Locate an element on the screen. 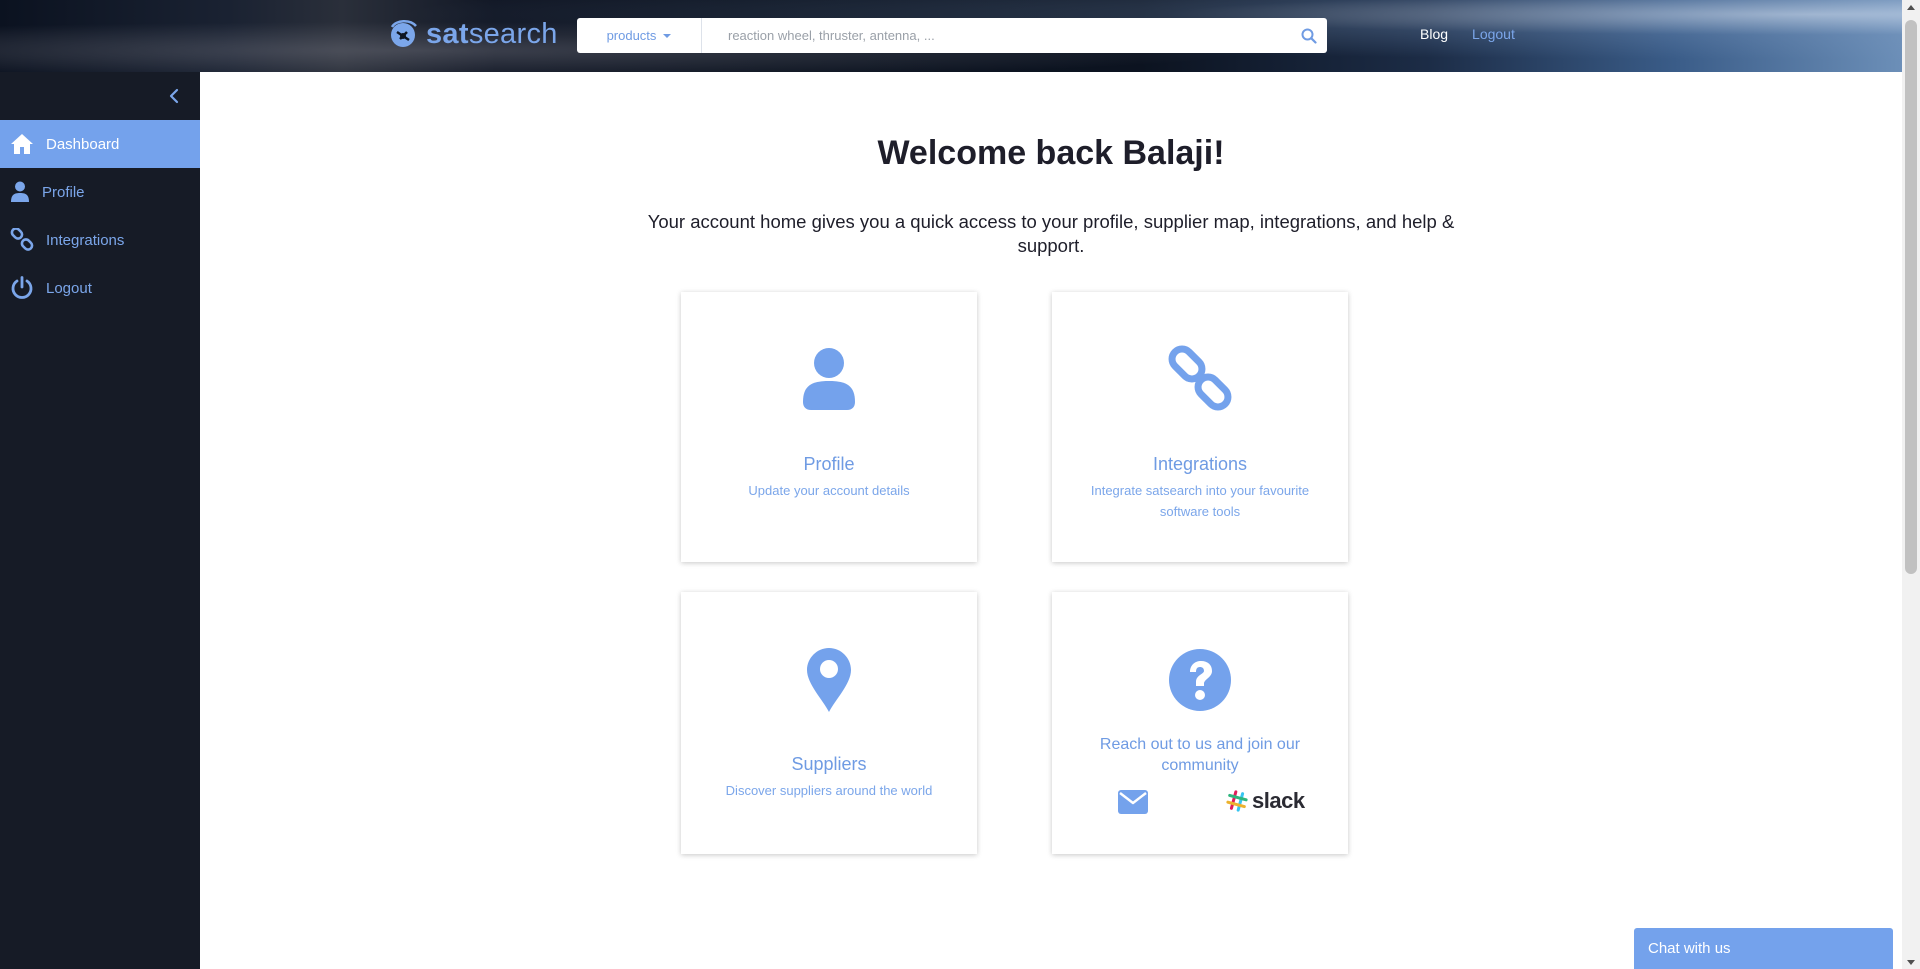 The image size is (1920, 969). sidebar-nav: Dashboard Profile Integrations Logout is located at coordinates (100, 216).